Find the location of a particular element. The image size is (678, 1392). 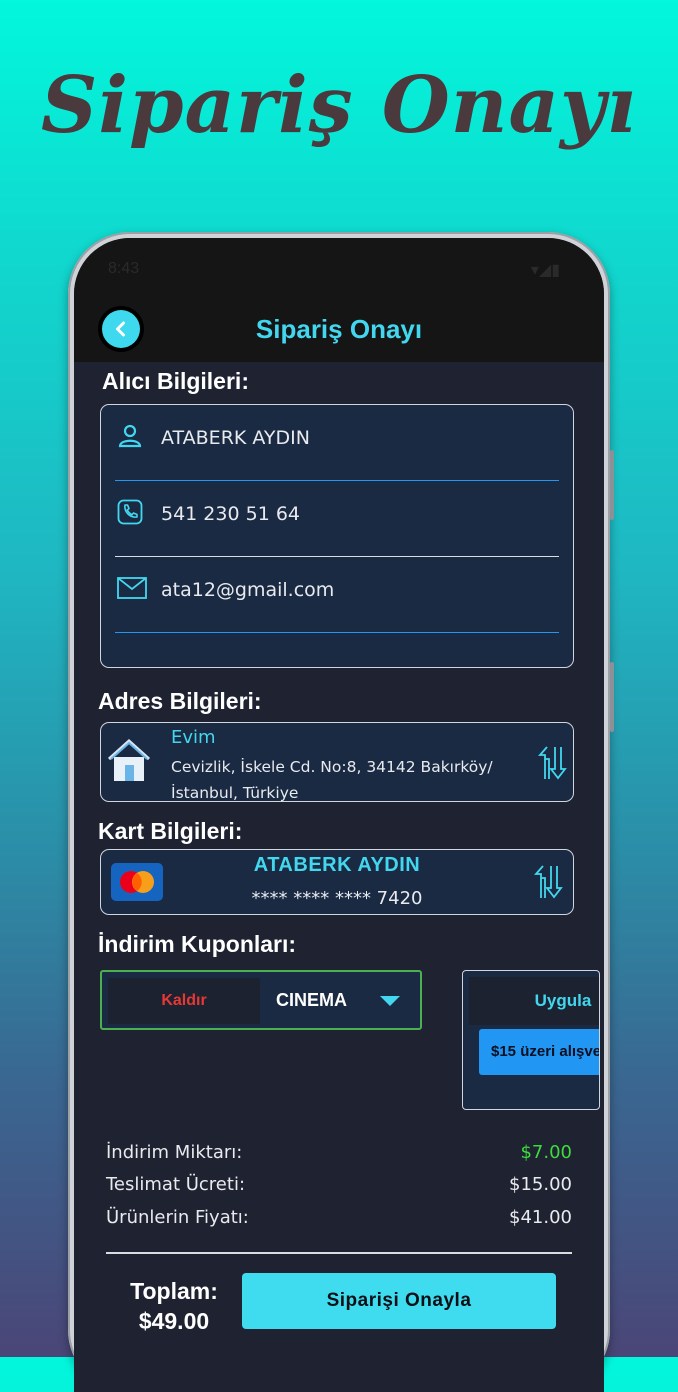

total-block: Toplam: $49.00 is located at coordinates (174, 1306).